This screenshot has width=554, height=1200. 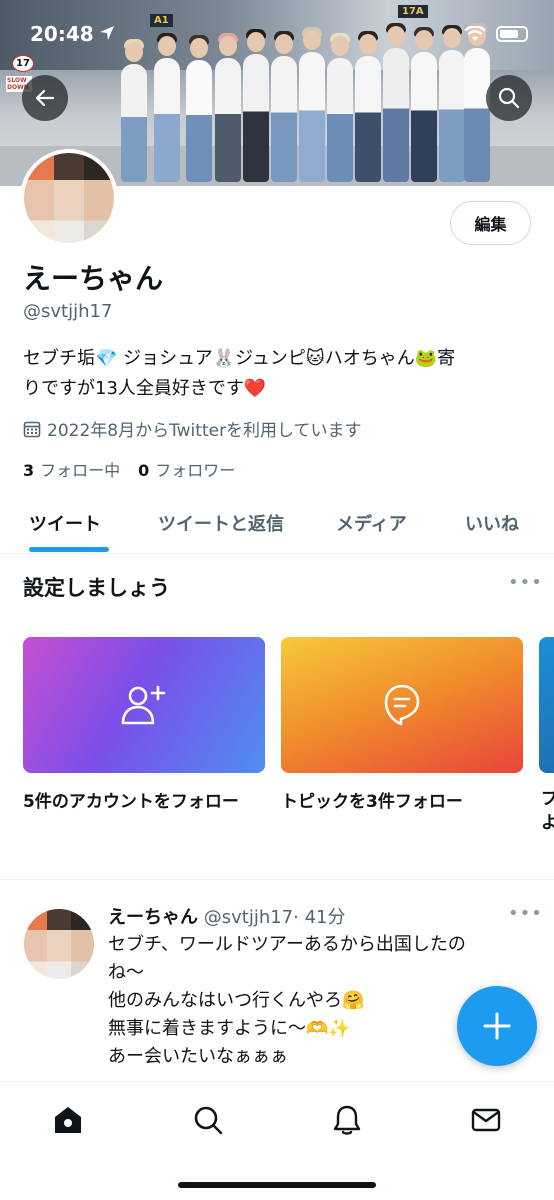 I want to click on tab-media: メディア, so click(x=371, y=523).